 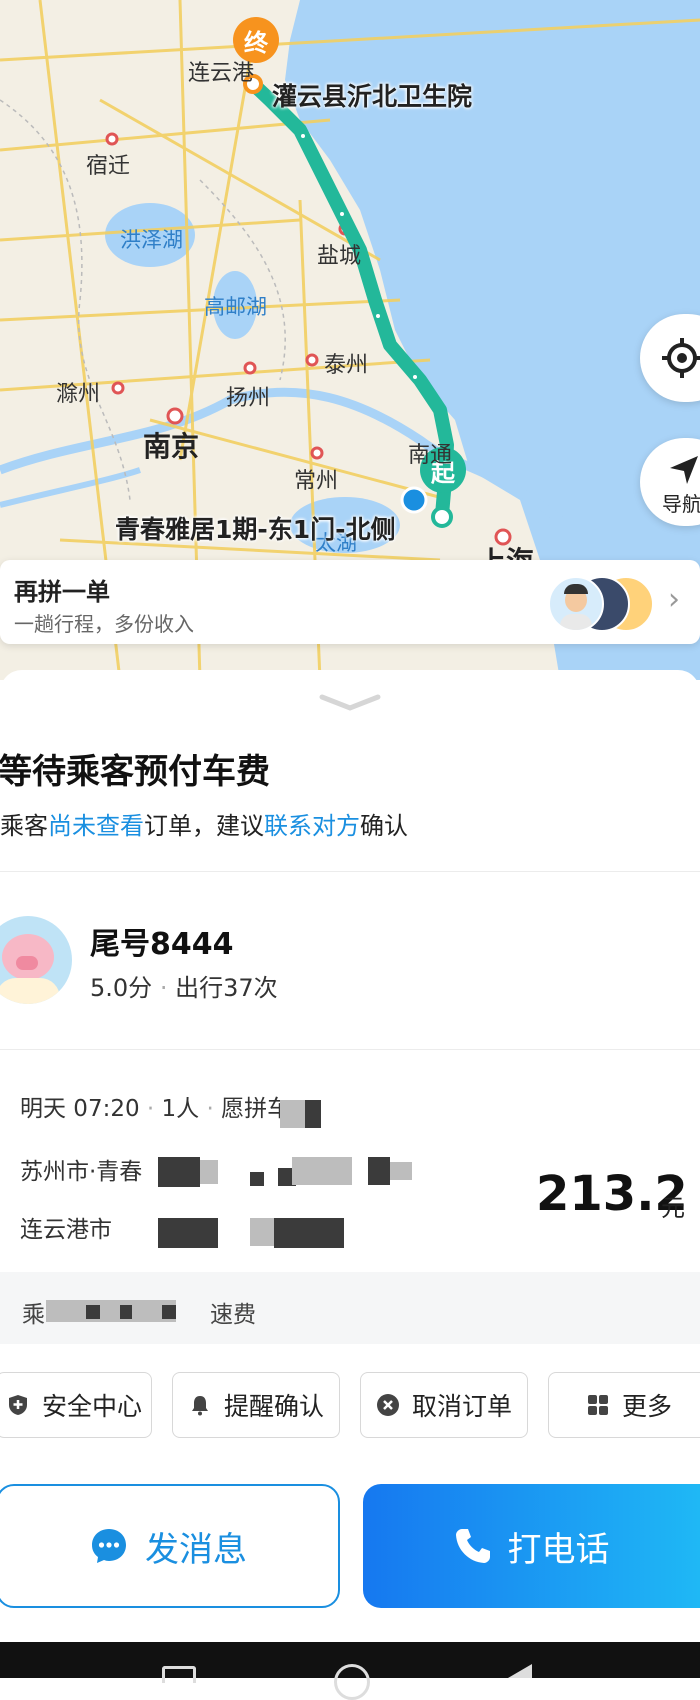 I want to click on order-status-desc: 乘客尚未查看订单，建议联系对方确认, so click(x=204, y=823).